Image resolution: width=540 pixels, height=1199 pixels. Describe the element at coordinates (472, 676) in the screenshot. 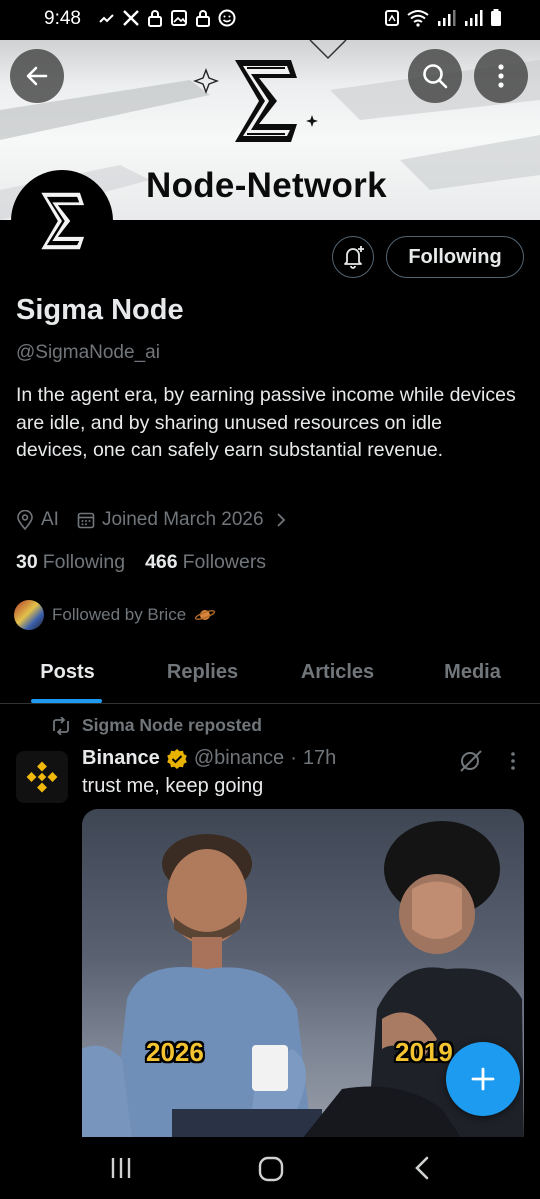

I see `tab-media: Media` at that location.